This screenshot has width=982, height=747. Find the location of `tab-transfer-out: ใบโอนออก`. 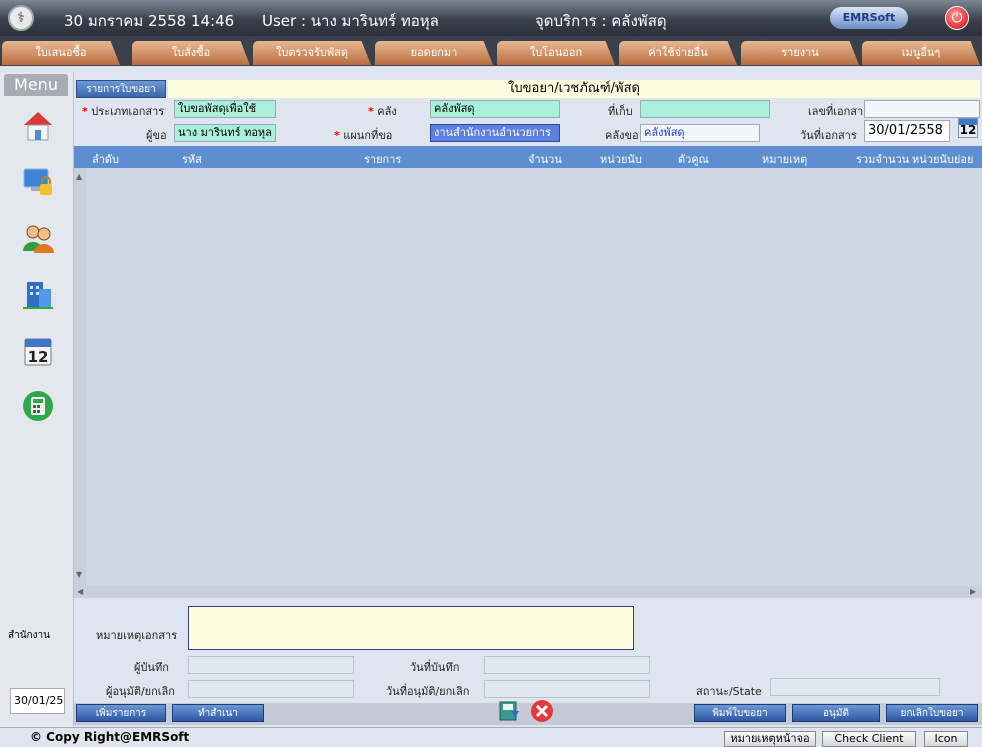

tab-transfer-out: ใบโอนออก is located at coordinates (556, 53).